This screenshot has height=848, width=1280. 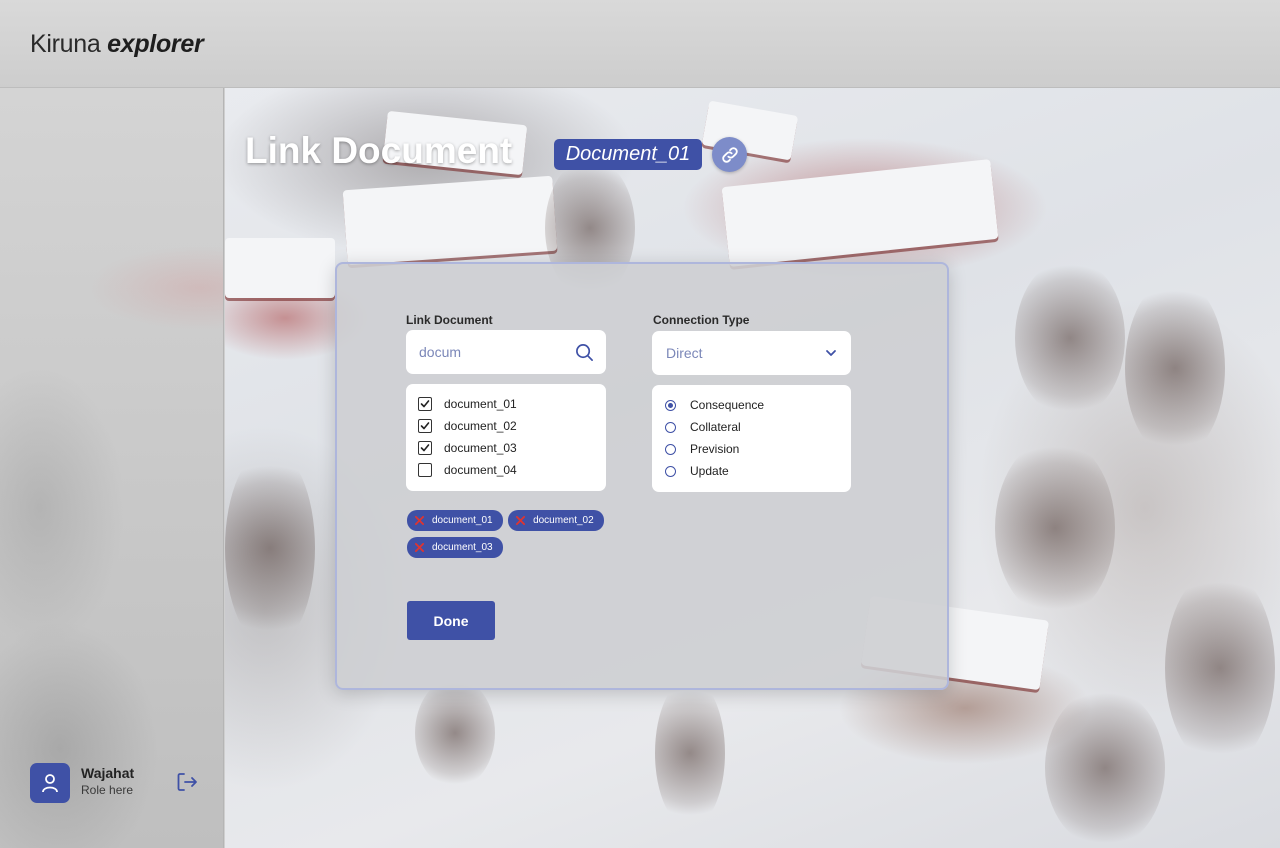 What do you see at coordinates (727, 405) in the screenshot?
I see `radio-option-label: Consequence` at bounding box center [727, 405].